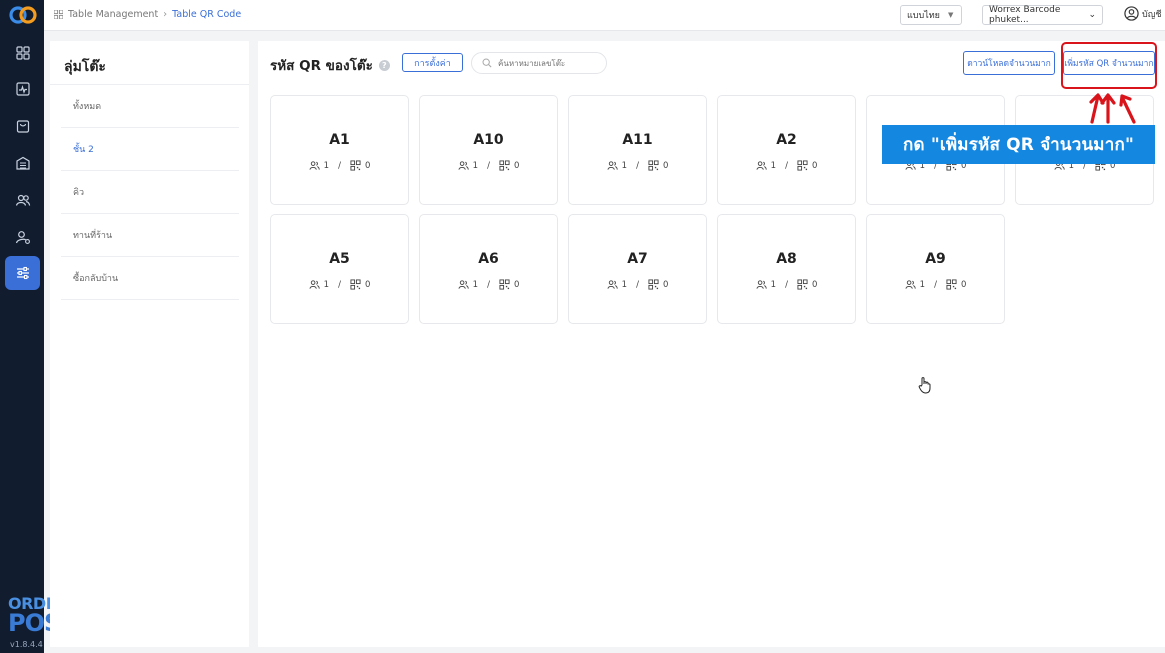  I want to click on table-name: A1, so click(339, 140).